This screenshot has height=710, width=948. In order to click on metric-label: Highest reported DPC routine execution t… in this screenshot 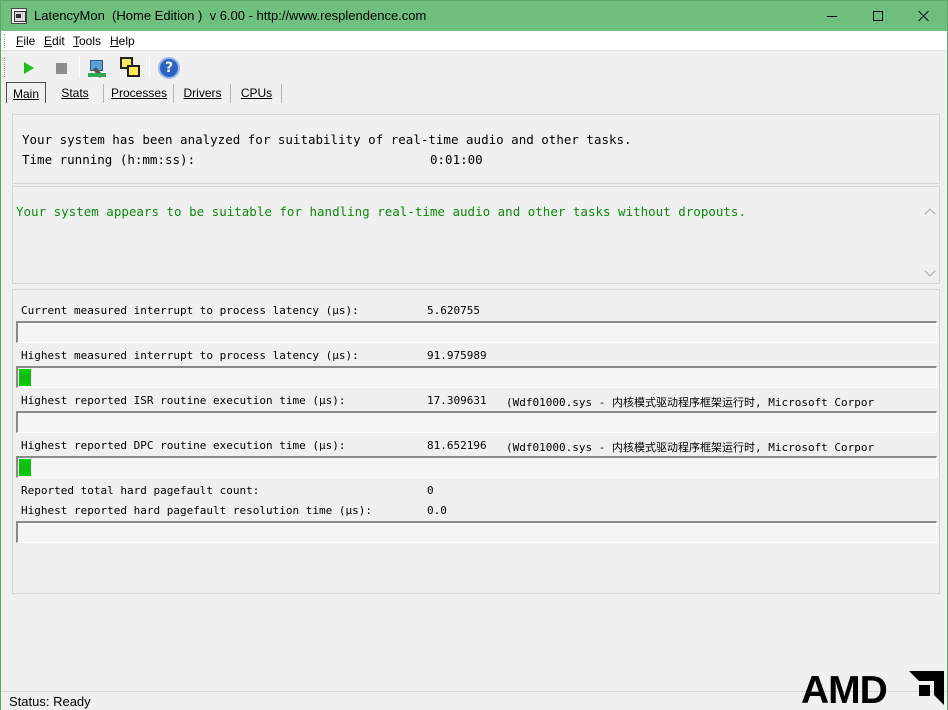, I will do `click(183, 445)`.